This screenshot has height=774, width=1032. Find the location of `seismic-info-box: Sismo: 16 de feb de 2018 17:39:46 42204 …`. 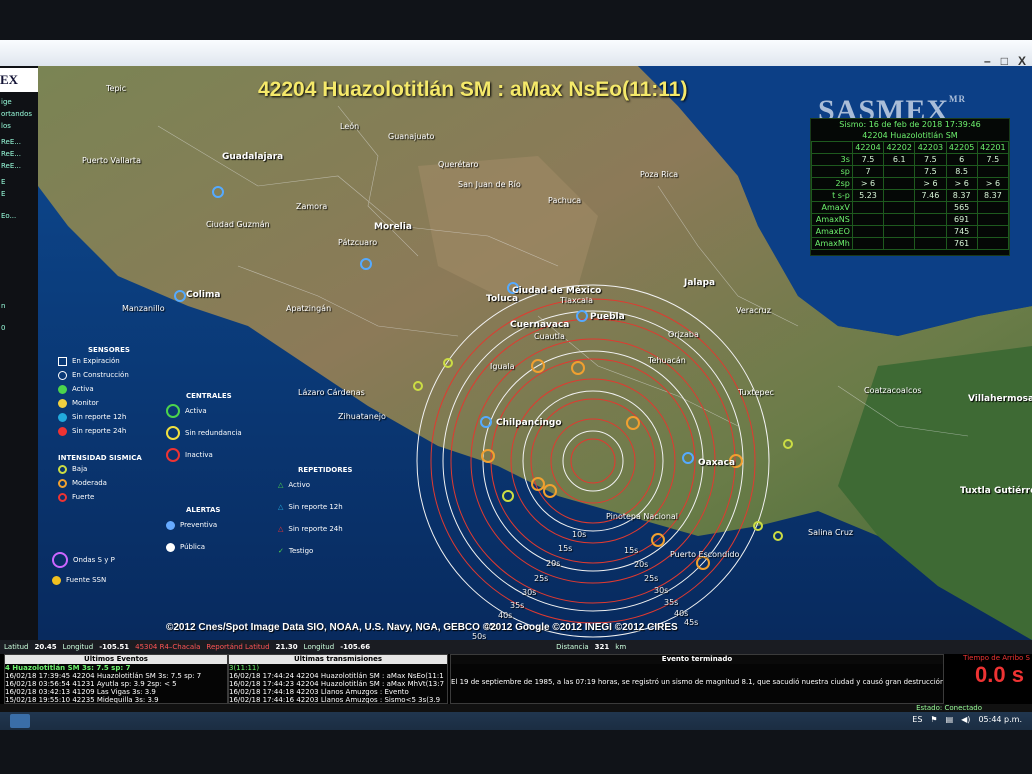

seismic-info-box: Sismo: 16 de feb de 2018 17:39:46 42204 … is located at coordinates (910, 187).